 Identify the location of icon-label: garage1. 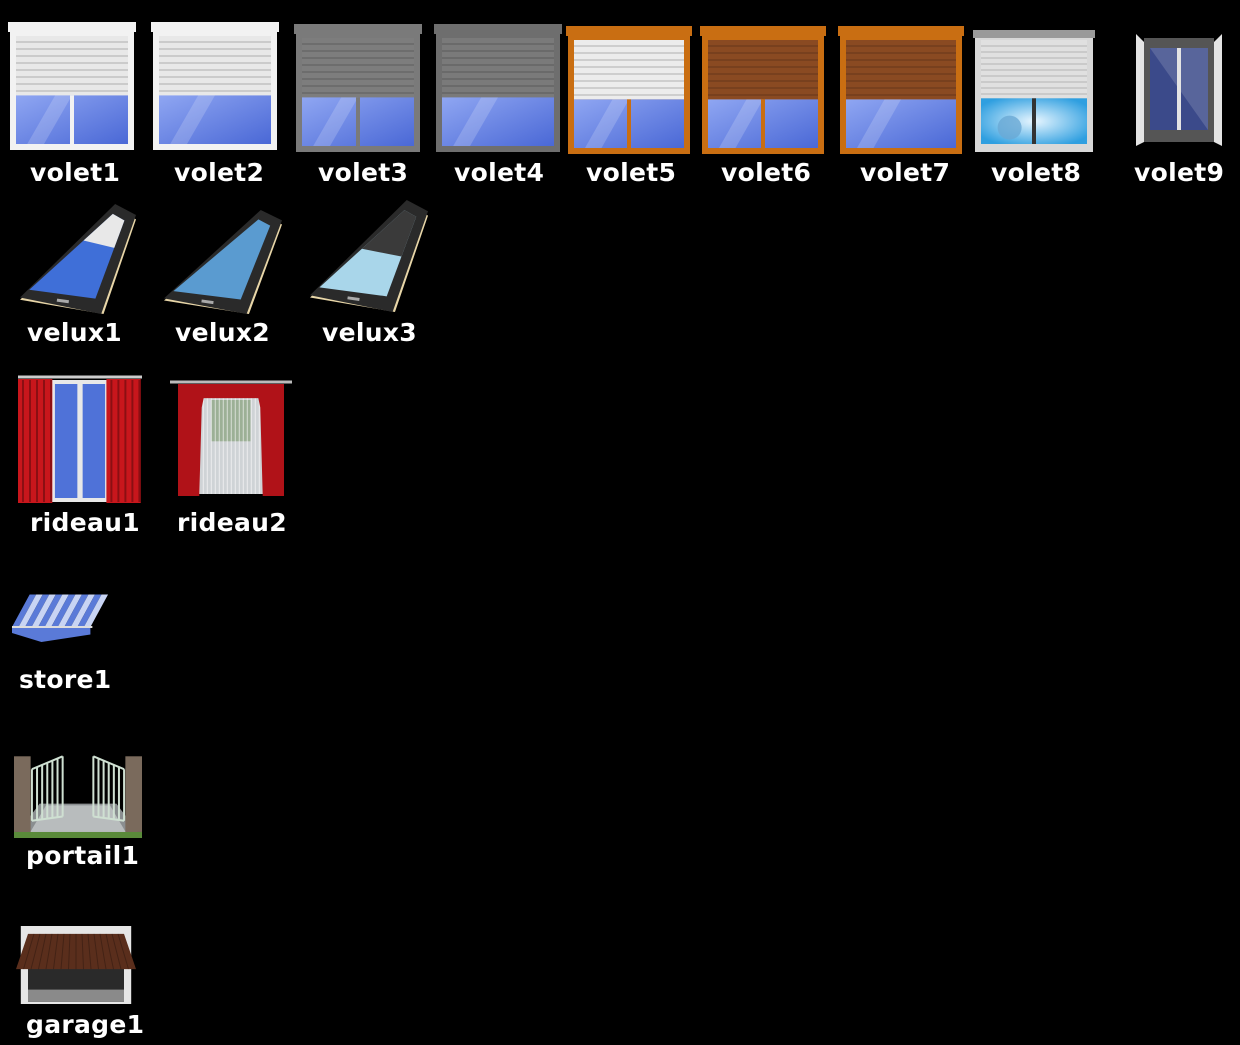
(85, 1024).